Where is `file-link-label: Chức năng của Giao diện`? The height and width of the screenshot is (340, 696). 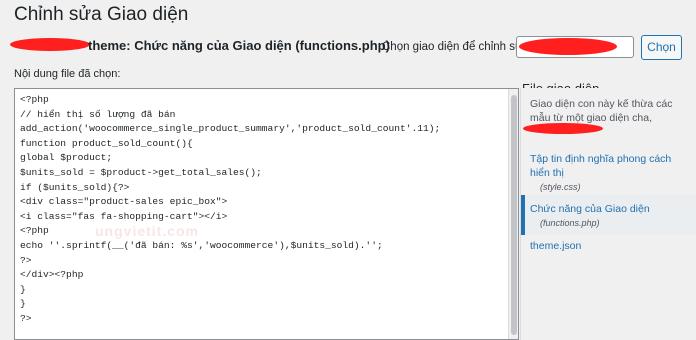 file-link-label: Chức năng của Giao diện is located at coordinates (590, 209).